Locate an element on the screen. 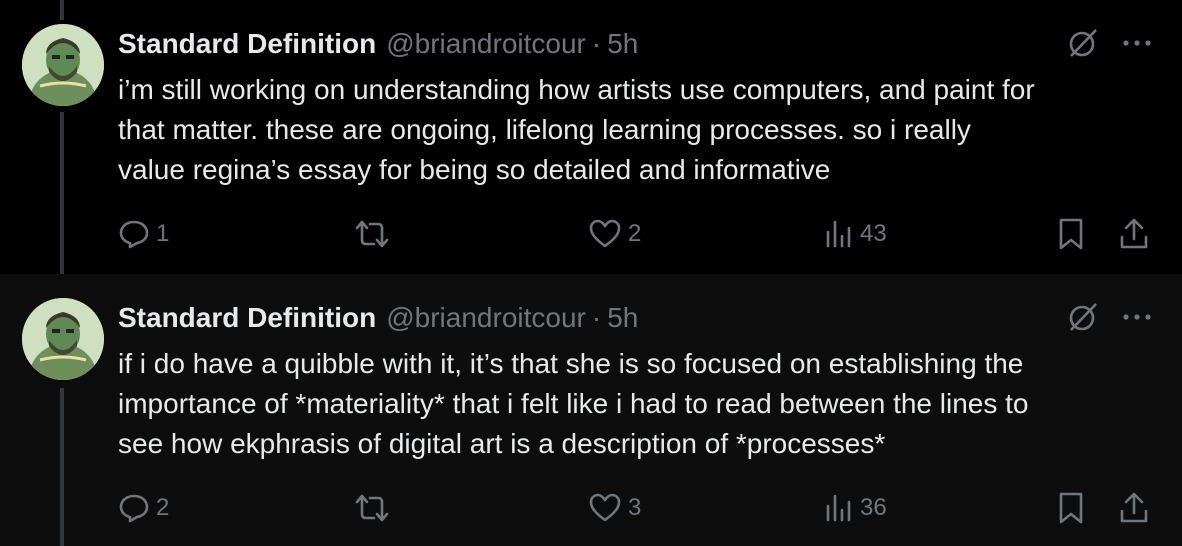 This screenshot has height=546, width=1182. action-bar: 2 3 36 is located at coordinates (638, 508).